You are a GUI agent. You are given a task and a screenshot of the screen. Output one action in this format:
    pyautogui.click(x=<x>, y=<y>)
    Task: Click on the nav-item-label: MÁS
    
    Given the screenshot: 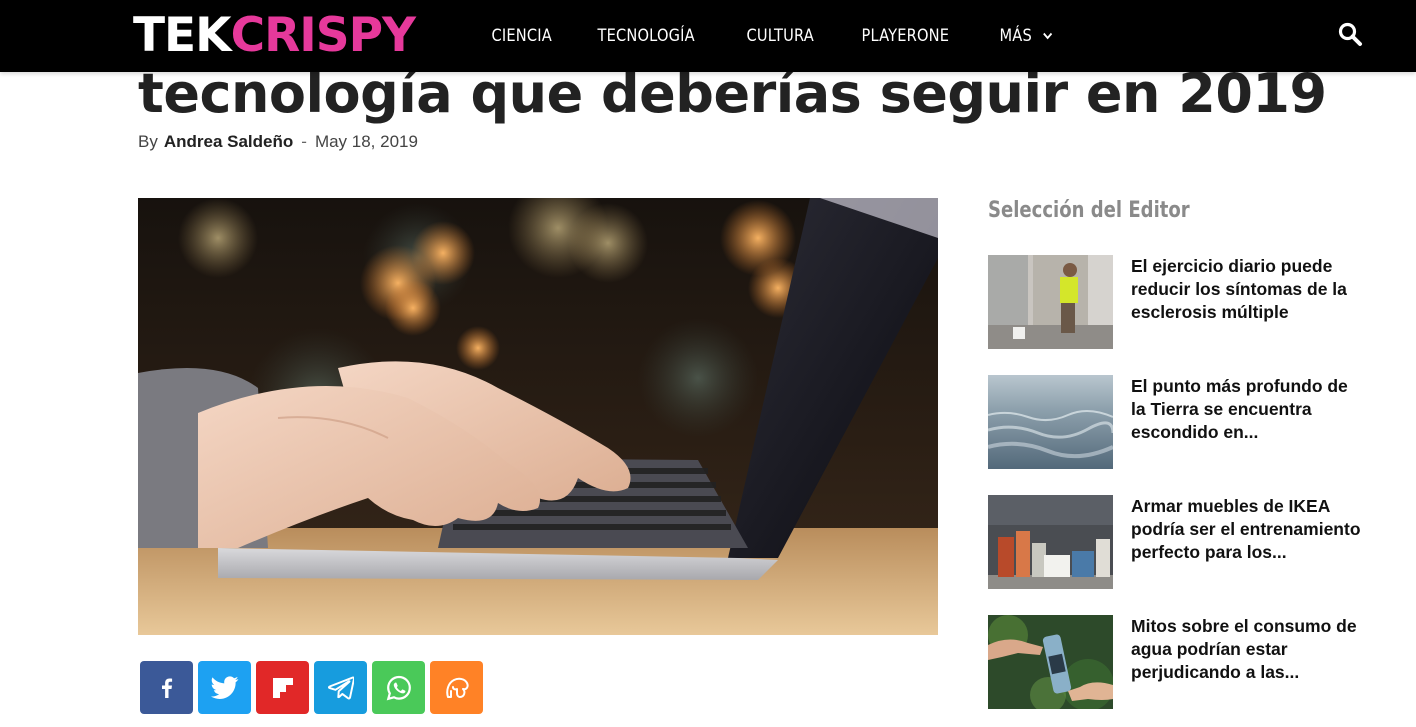 What is the action you would take?
    pyautogui.click(x=1015, y=36)
    